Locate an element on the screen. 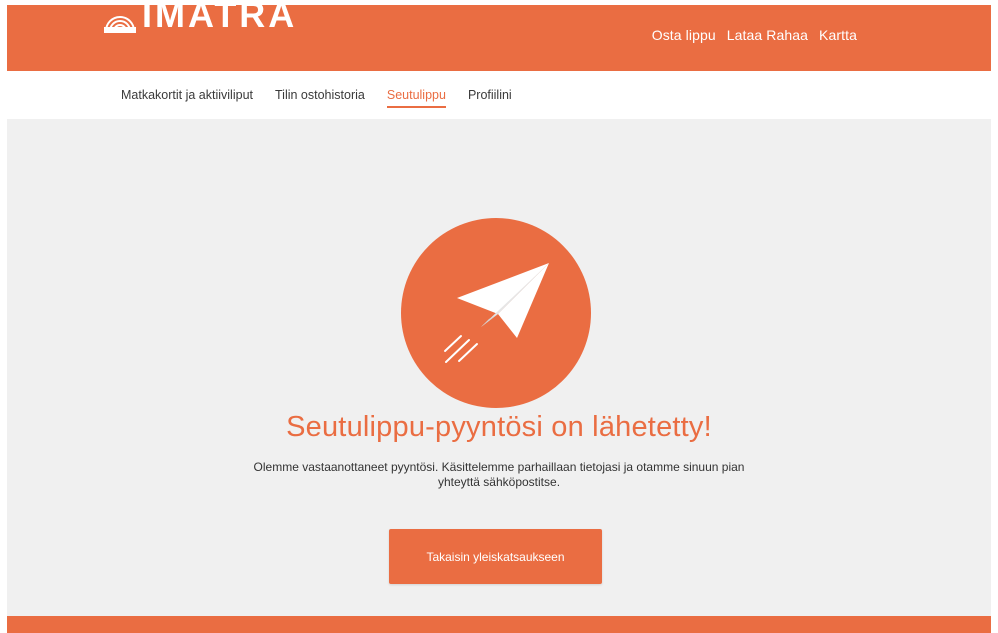 This screenshot has width=998, height=633. back-to-overview-button: Takaisin yleiskatsaukseen is located at coordinates (495, 556).